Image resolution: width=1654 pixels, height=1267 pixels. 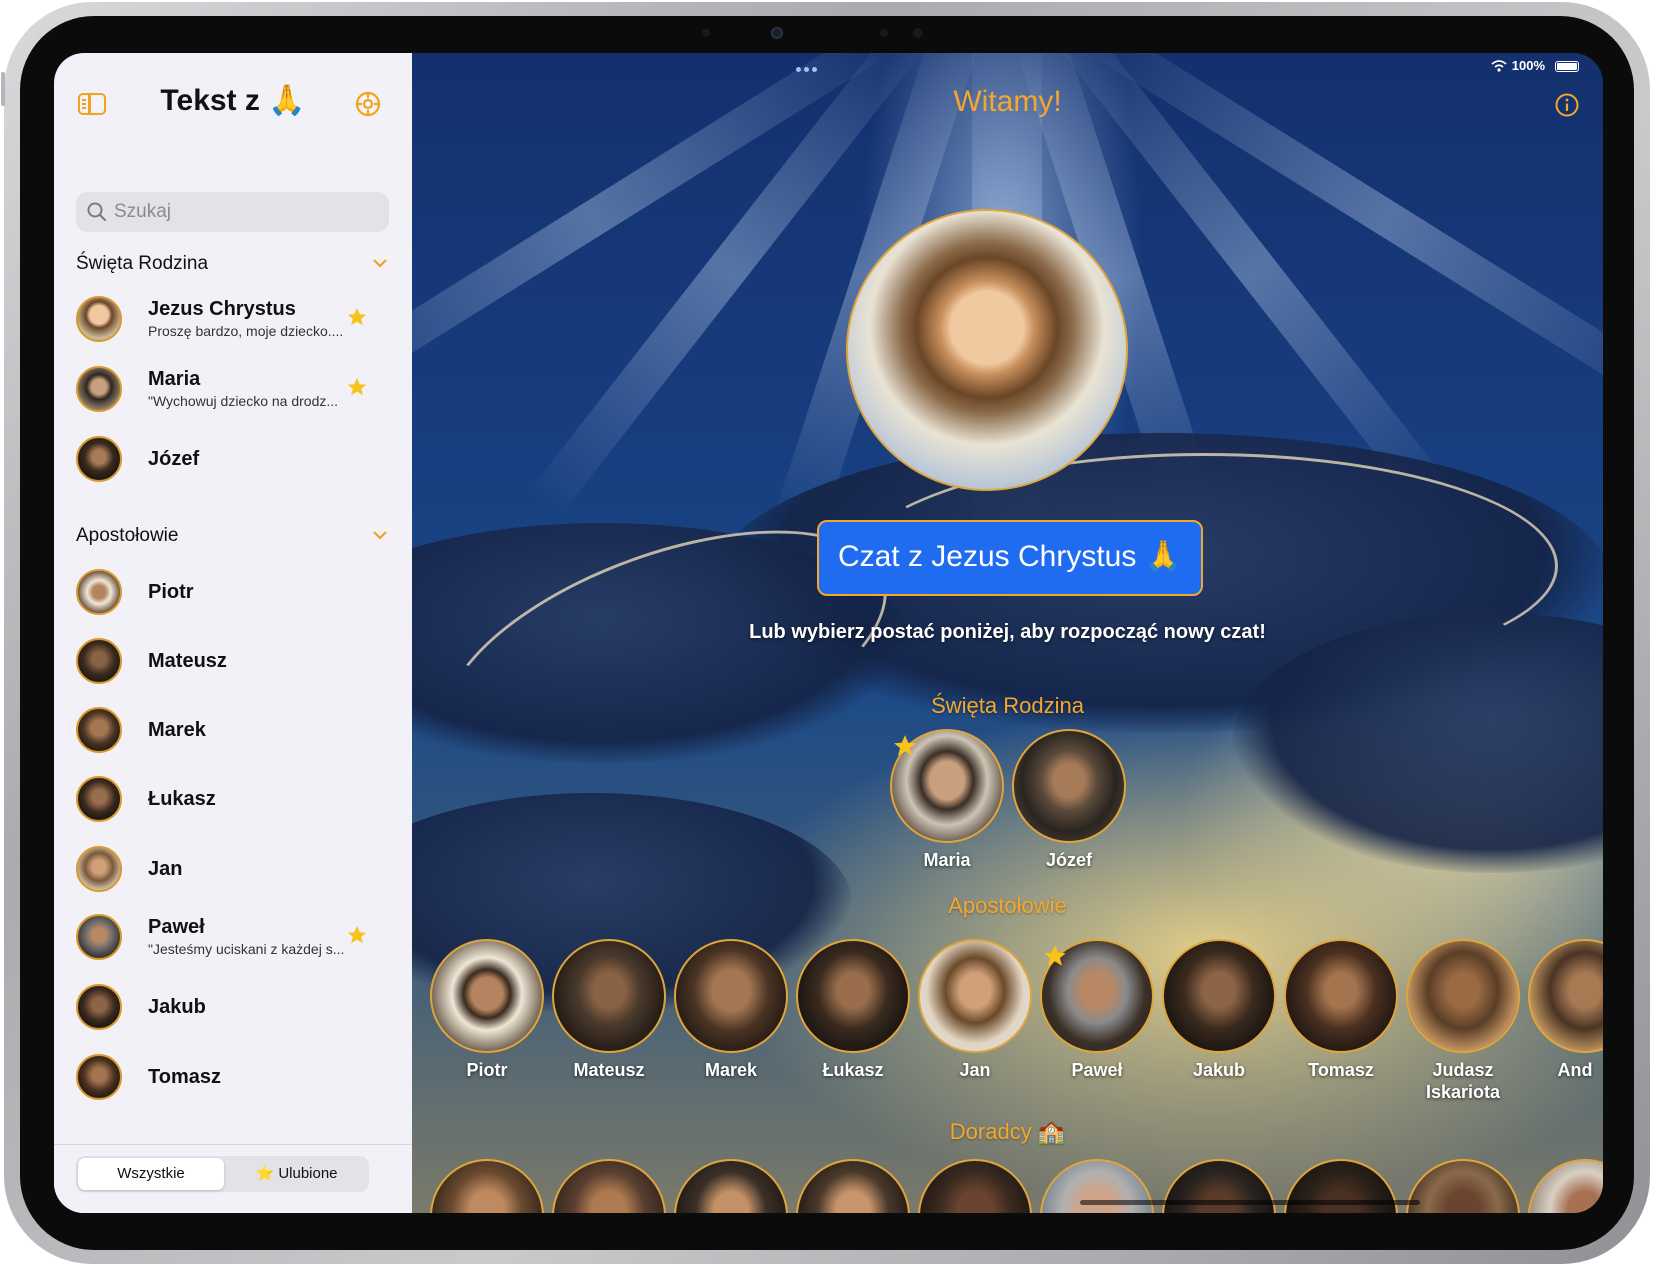 What do you see at coordinates (171, 592) in the screenshot?
I see `contact-name: Piotr` at bounding box center [171, 592].